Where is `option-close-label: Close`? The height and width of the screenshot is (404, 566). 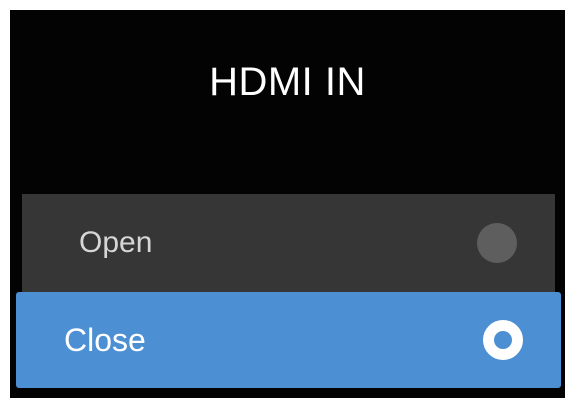 option-close-label: Close is located at coordinates (105, 339).